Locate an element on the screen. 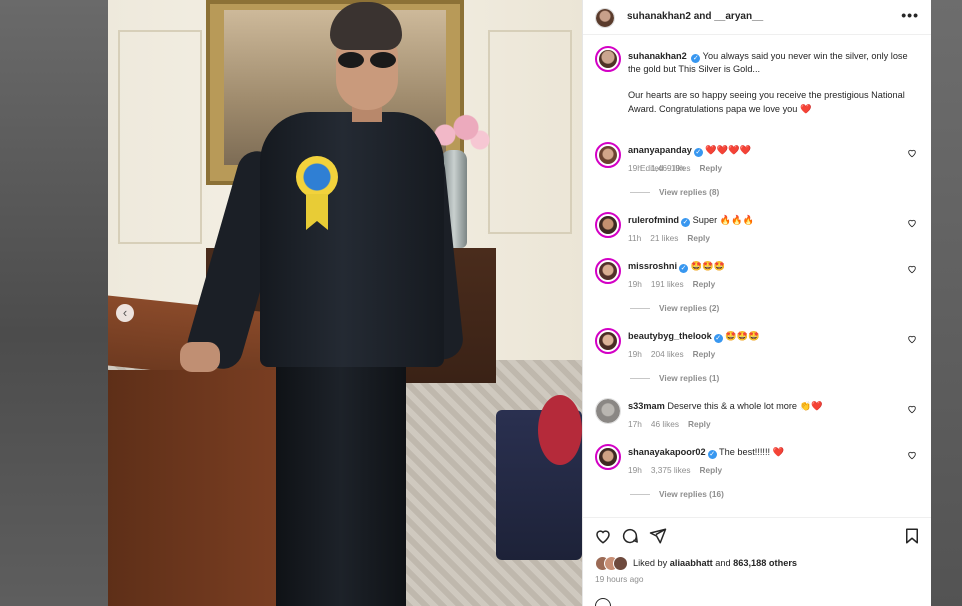  comment-icon is located at coordinates (630, 536).